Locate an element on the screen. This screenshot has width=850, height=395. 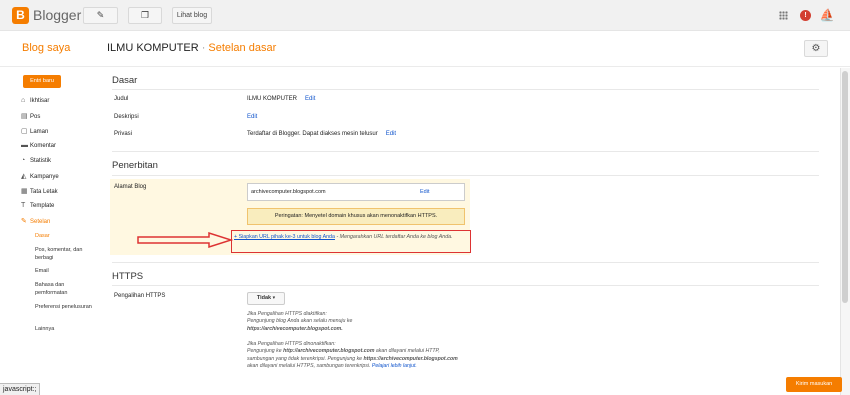
apps-grid-icon is located at coordinates (783, 15).